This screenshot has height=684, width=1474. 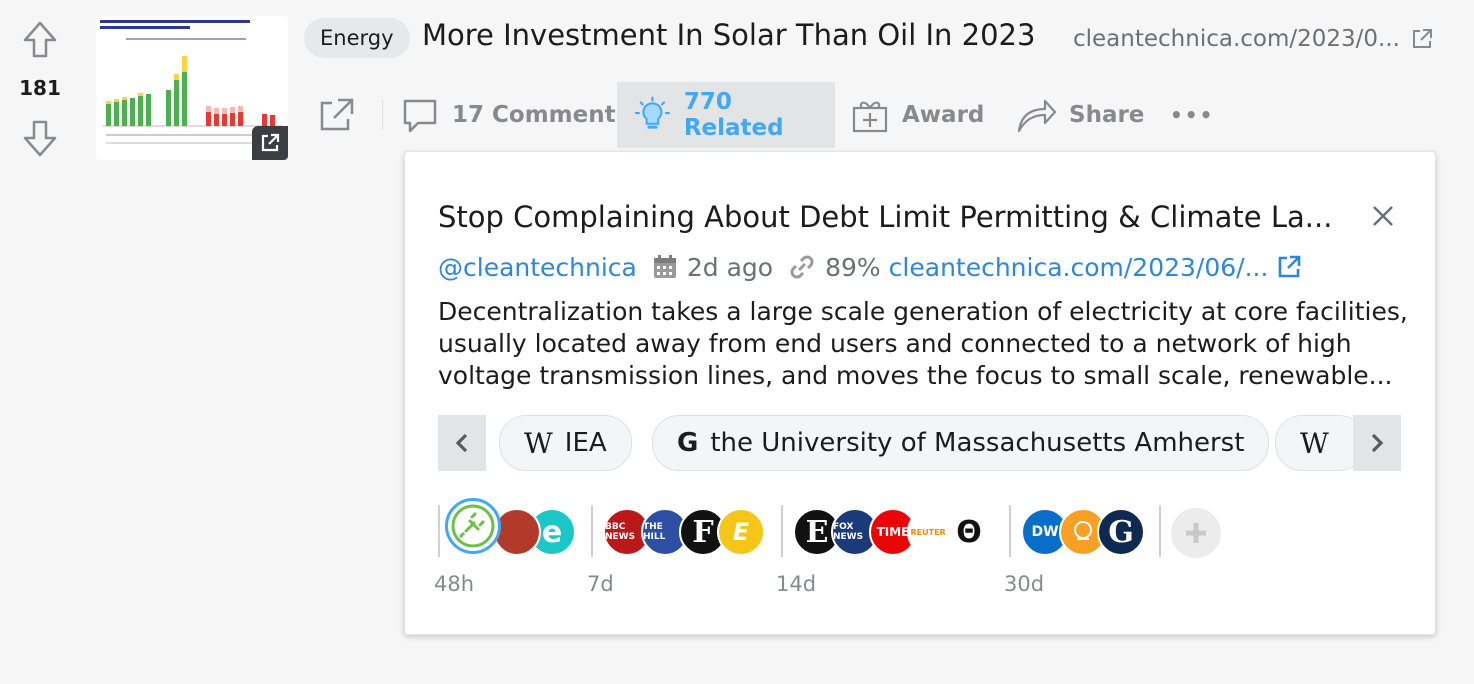 I want to click on chevron-right-icon, so click(x=1377, y=443).